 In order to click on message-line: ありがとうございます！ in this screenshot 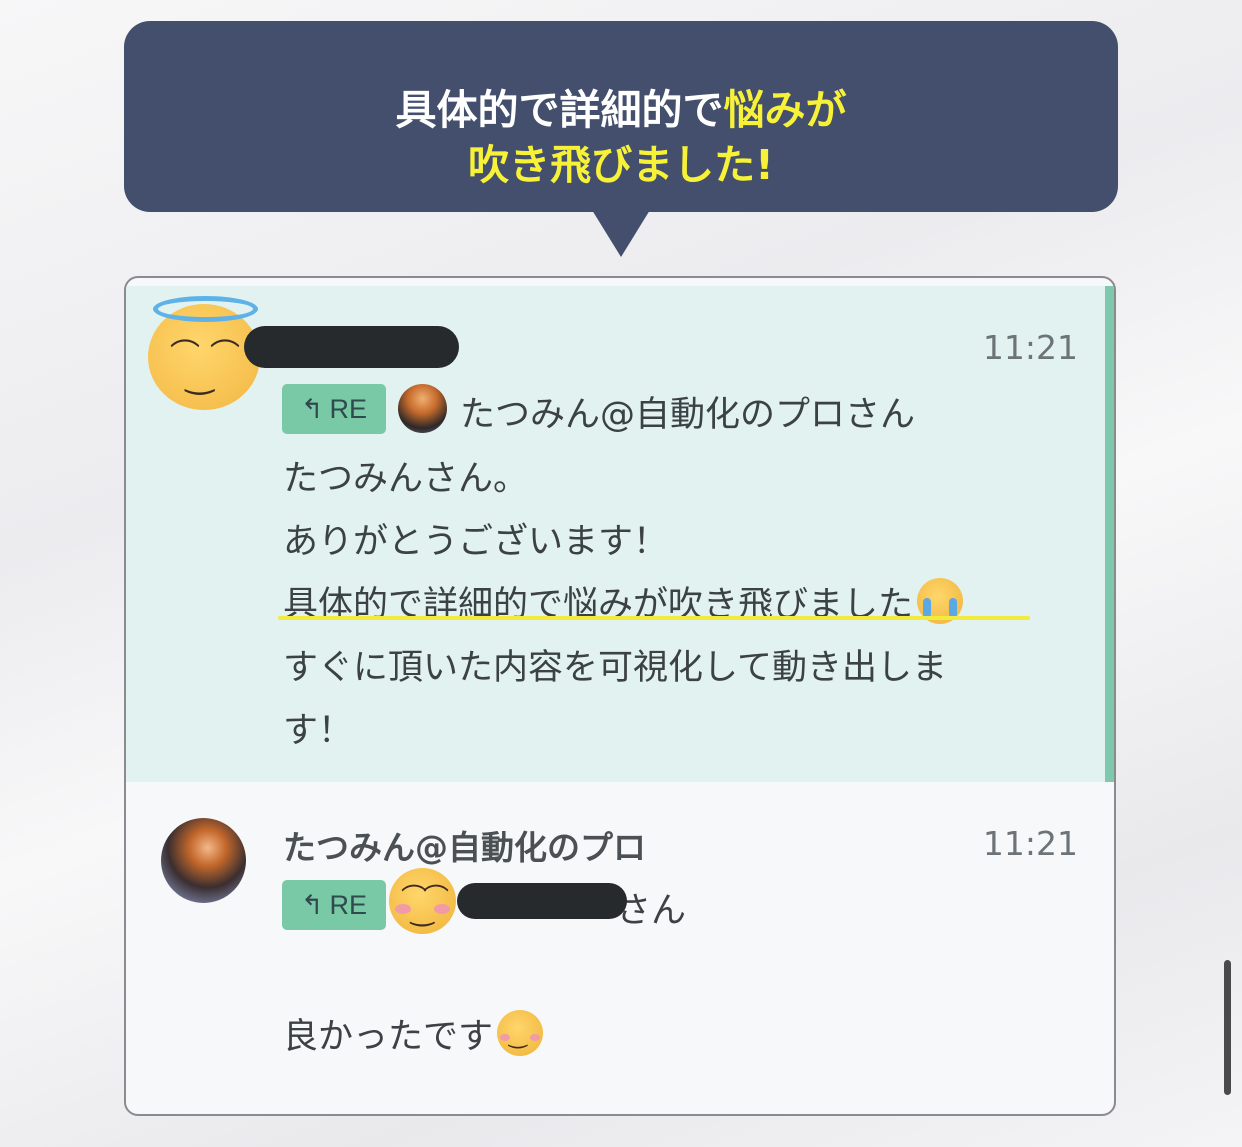, I will do `click(476, 542)`.